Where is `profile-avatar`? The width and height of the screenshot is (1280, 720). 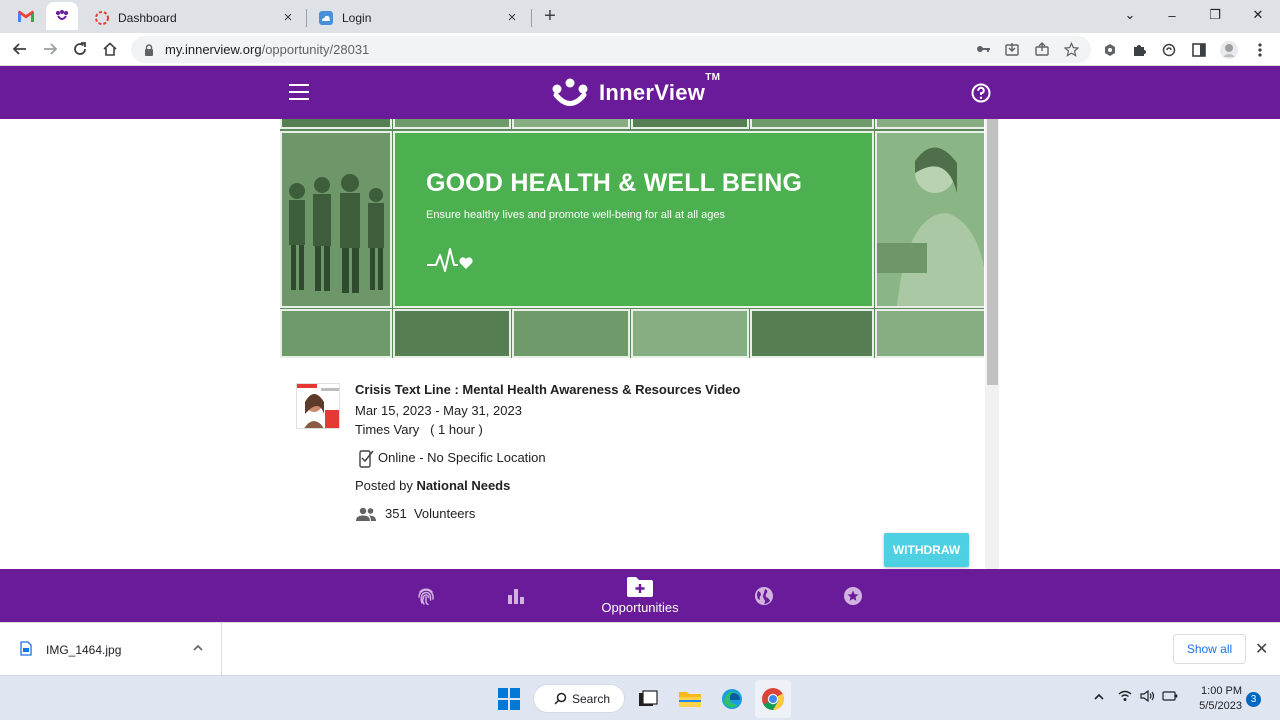 profile-avatar is located at coordinates (1229, 50).